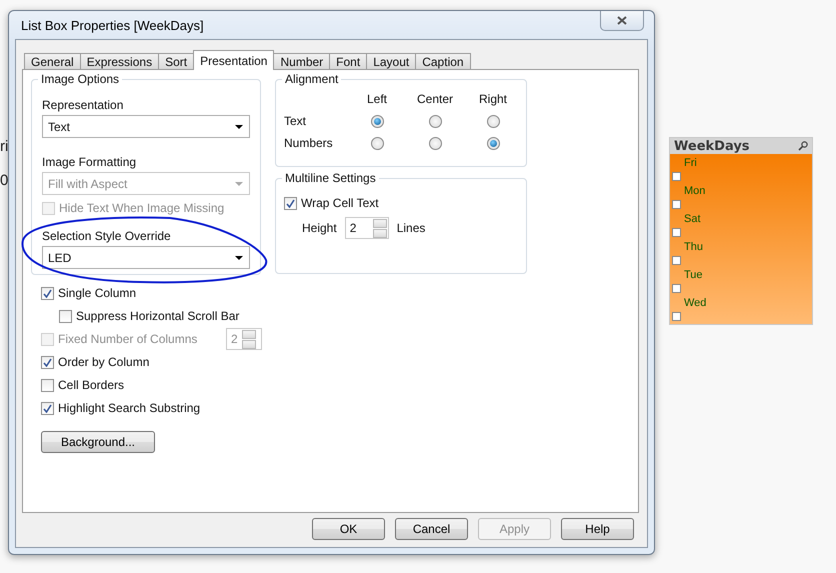 This screenshot has width=836, height=573. Describe the element at coordinates (348, 529) in the screenshot. I see `dialog-button: OK` at that location.